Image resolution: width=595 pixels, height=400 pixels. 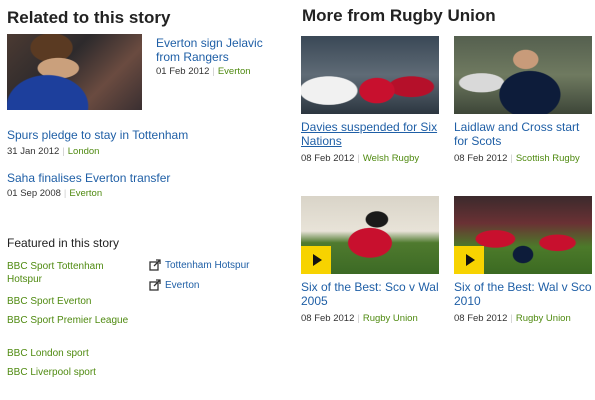 I want to click on related-heading: Related to this story, so click(x=89, y=17).